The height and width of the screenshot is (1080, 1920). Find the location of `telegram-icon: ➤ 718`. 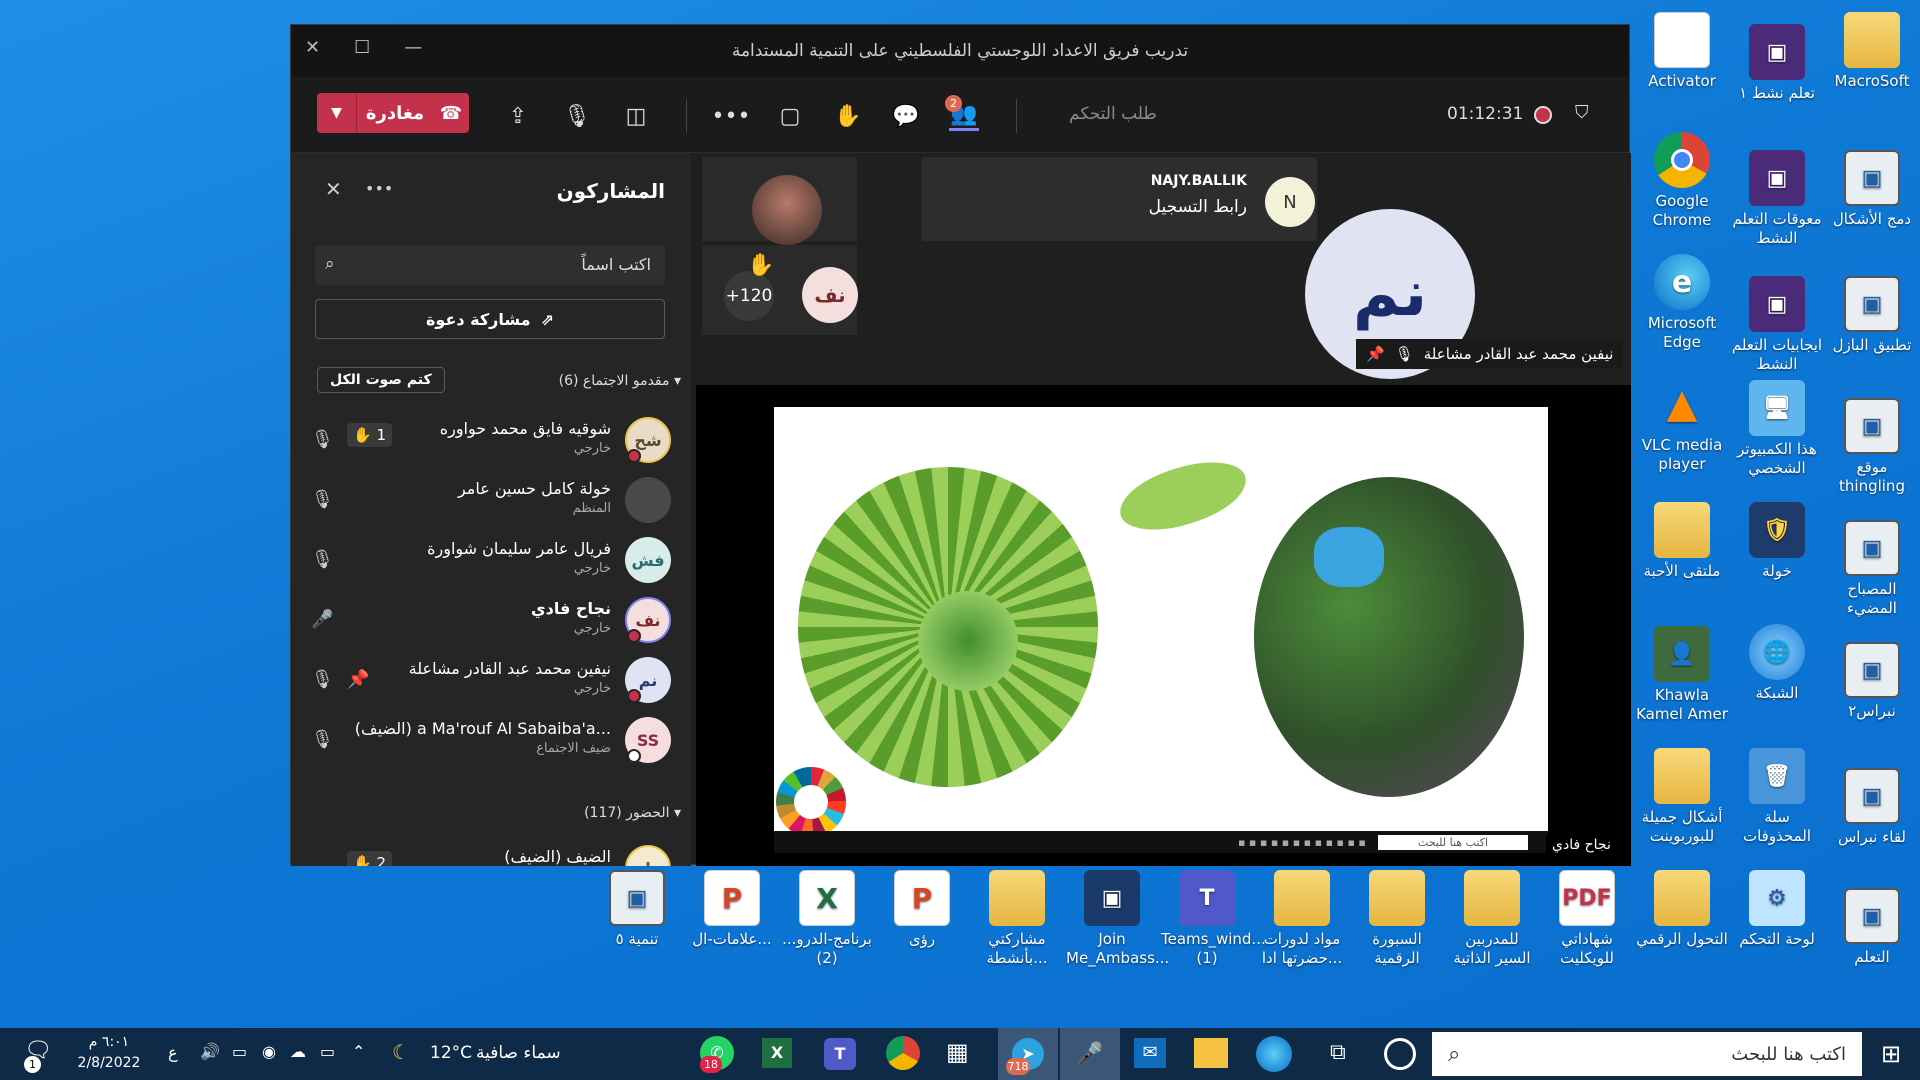

telegram-icon: ➤ 718 is located at coordinates (1028, 1054).